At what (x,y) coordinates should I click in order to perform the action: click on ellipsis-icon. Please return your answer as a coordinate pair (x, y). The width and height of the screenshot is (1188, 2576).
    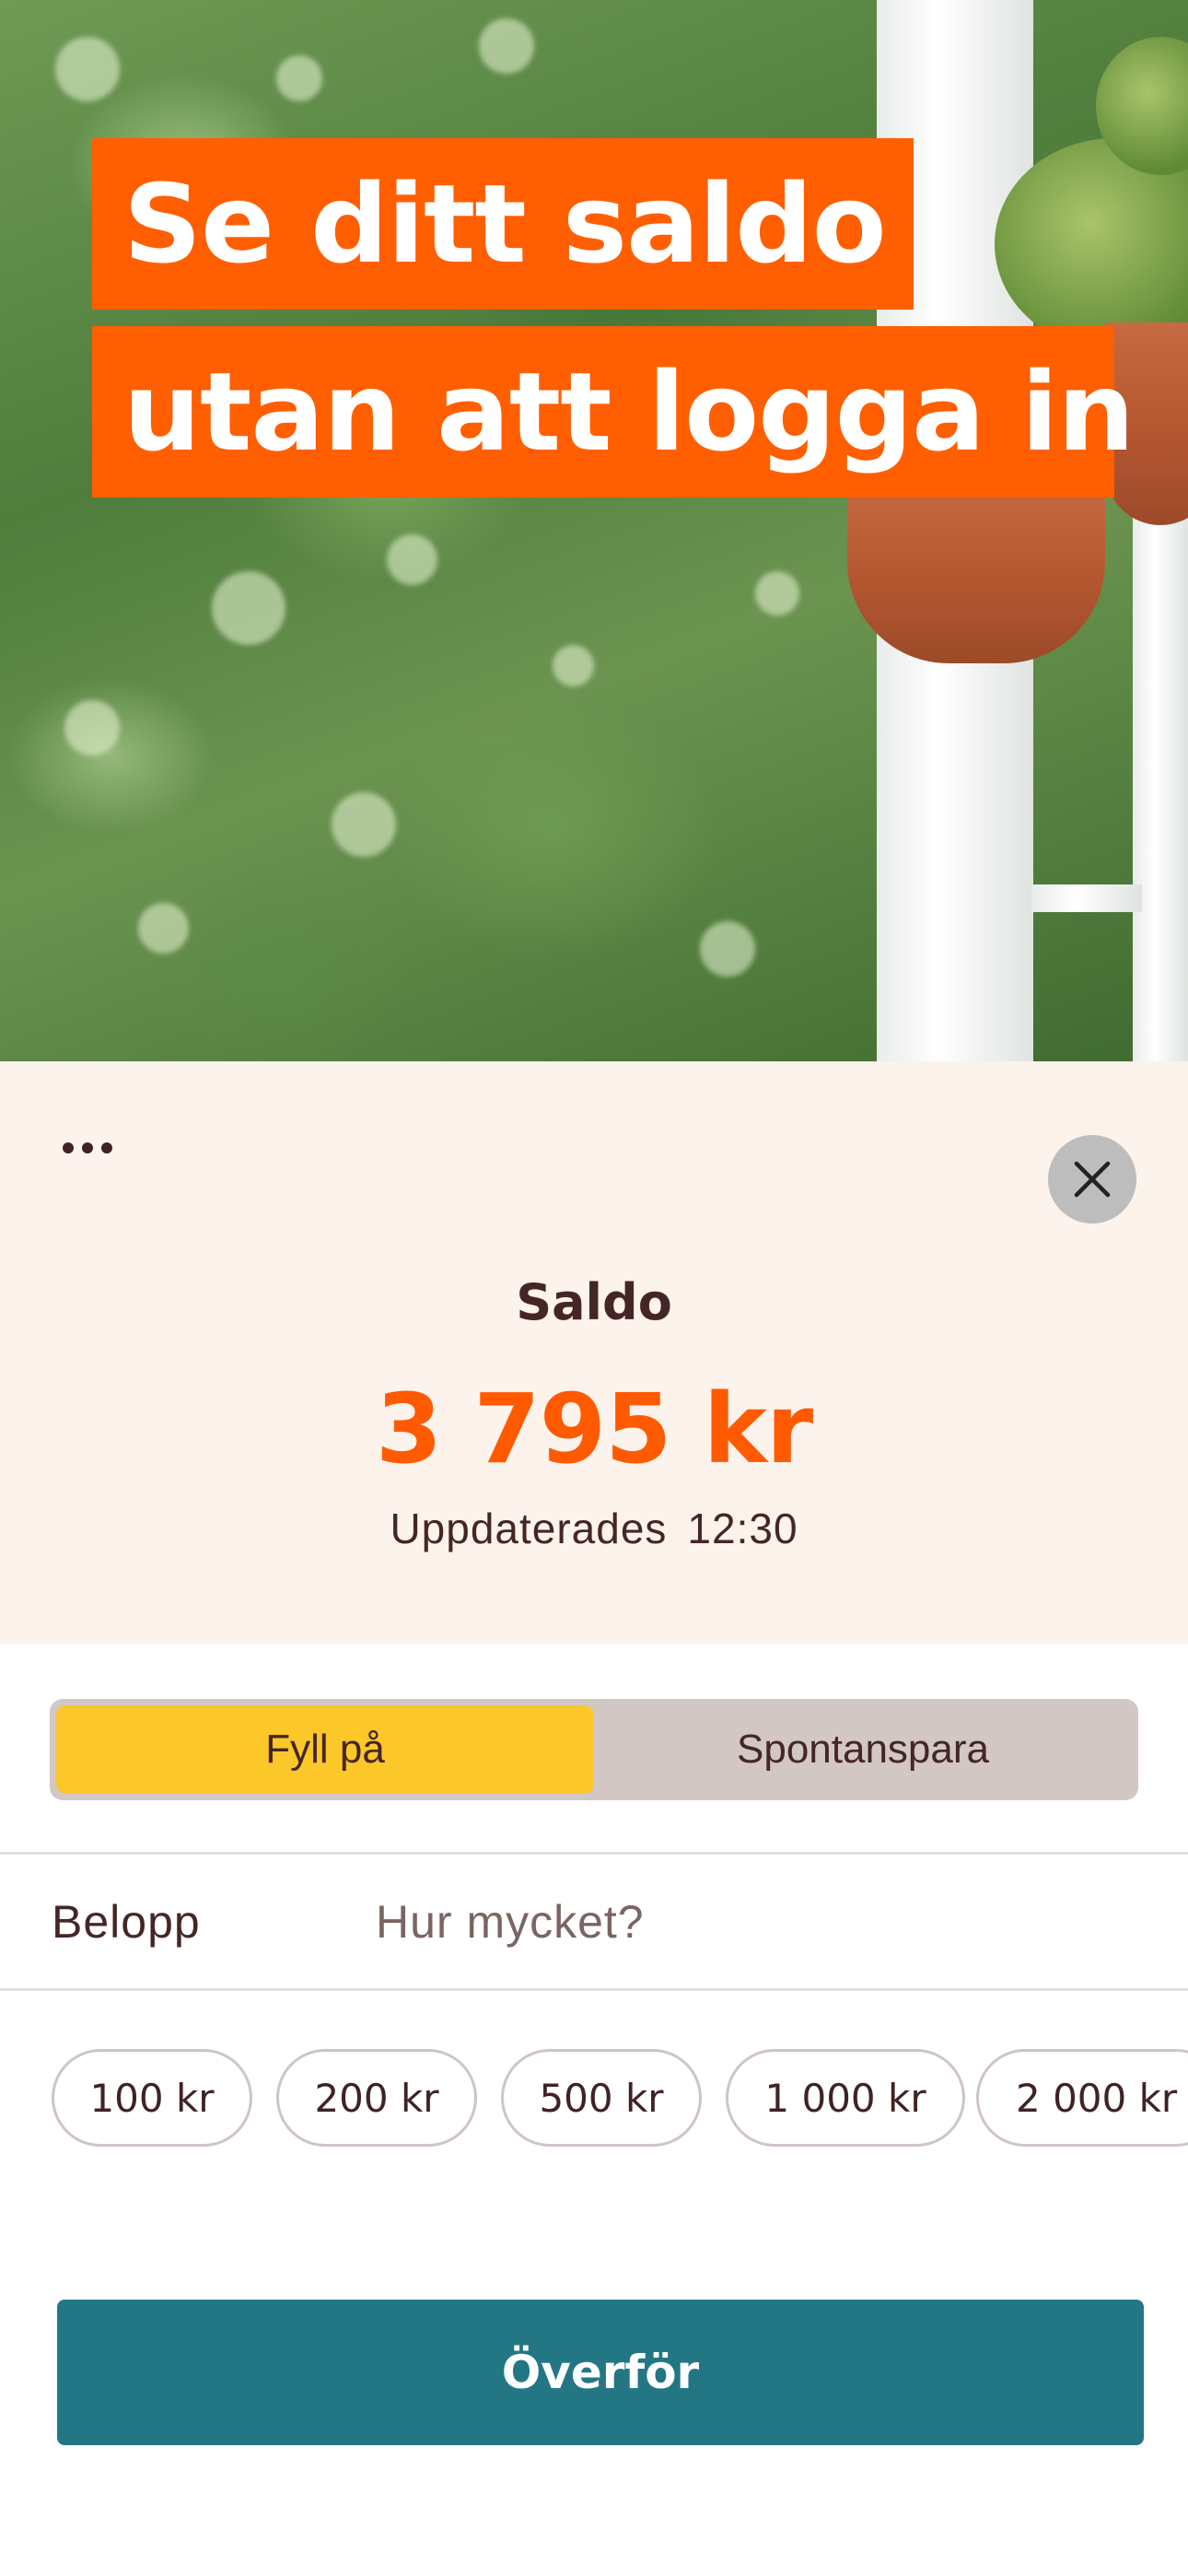
    Looking at the image, I should click on (90, 1148).